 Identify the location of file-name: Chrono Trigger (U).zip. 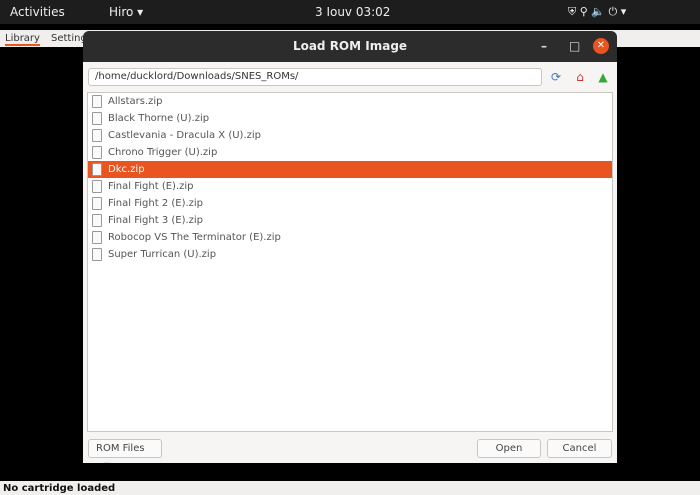
(163, 152).